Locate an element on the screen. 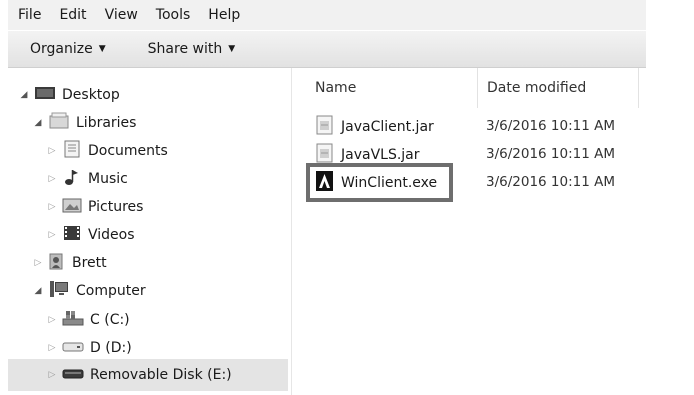 This screenshot has height=395, width=694. organize-button: Organize ▼ is located at coordinates (68, 49).